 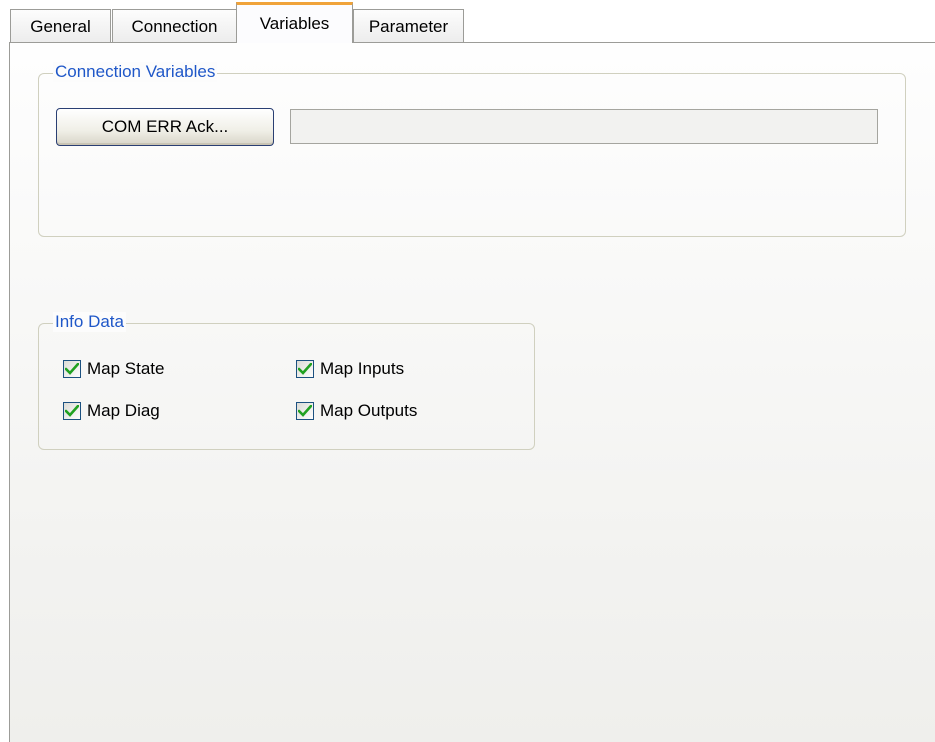 I want to click on tab-general-label: General, so click(x=60, y=26).